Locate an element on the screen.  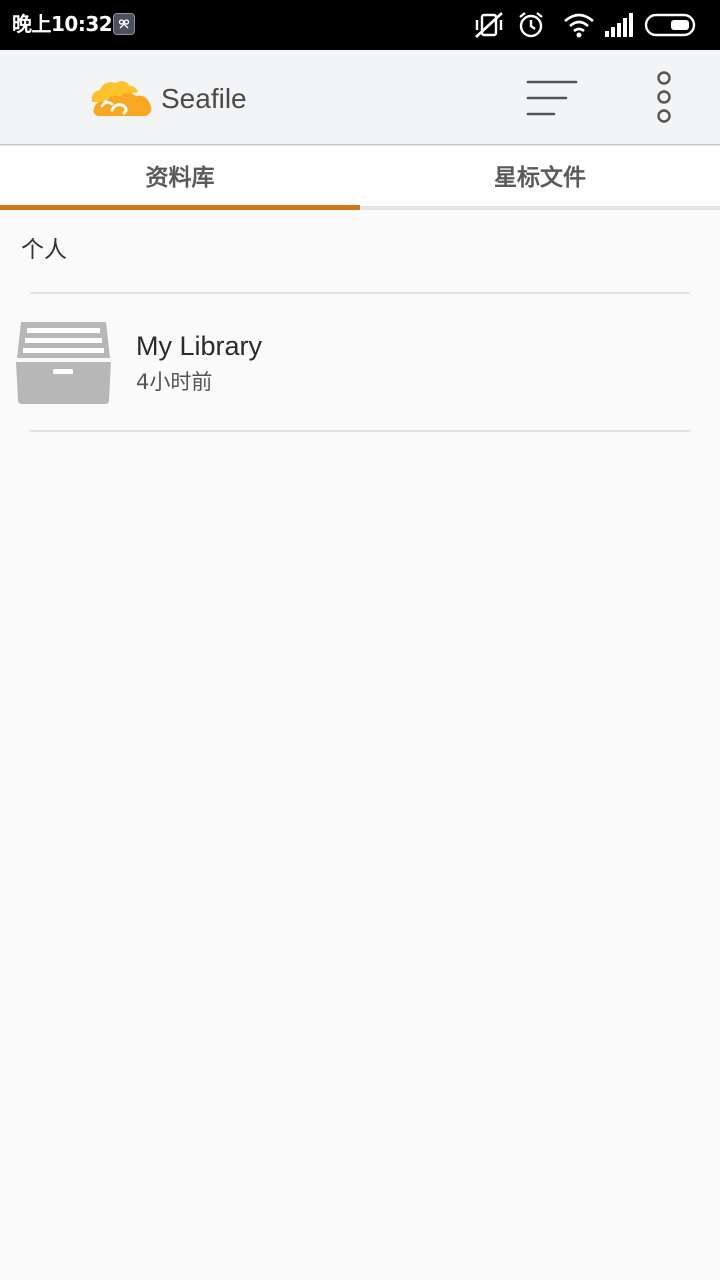
library-list-item: My Library 4小时前 is located at coordinates (360, 362).